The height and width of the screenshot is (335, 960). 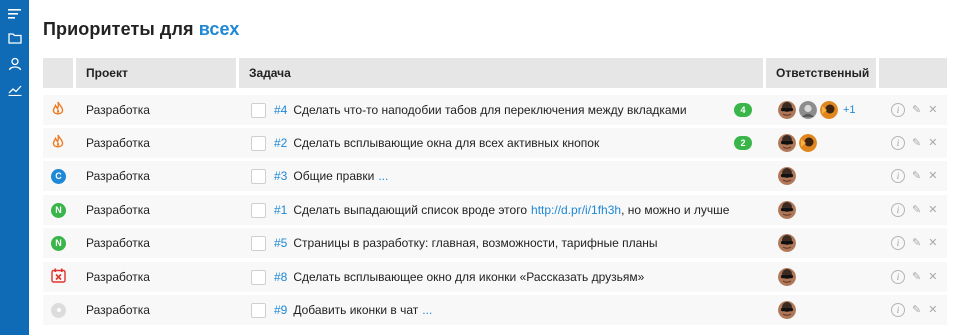 I want to click on calendar-x-icon, so click(x=58, y=277).